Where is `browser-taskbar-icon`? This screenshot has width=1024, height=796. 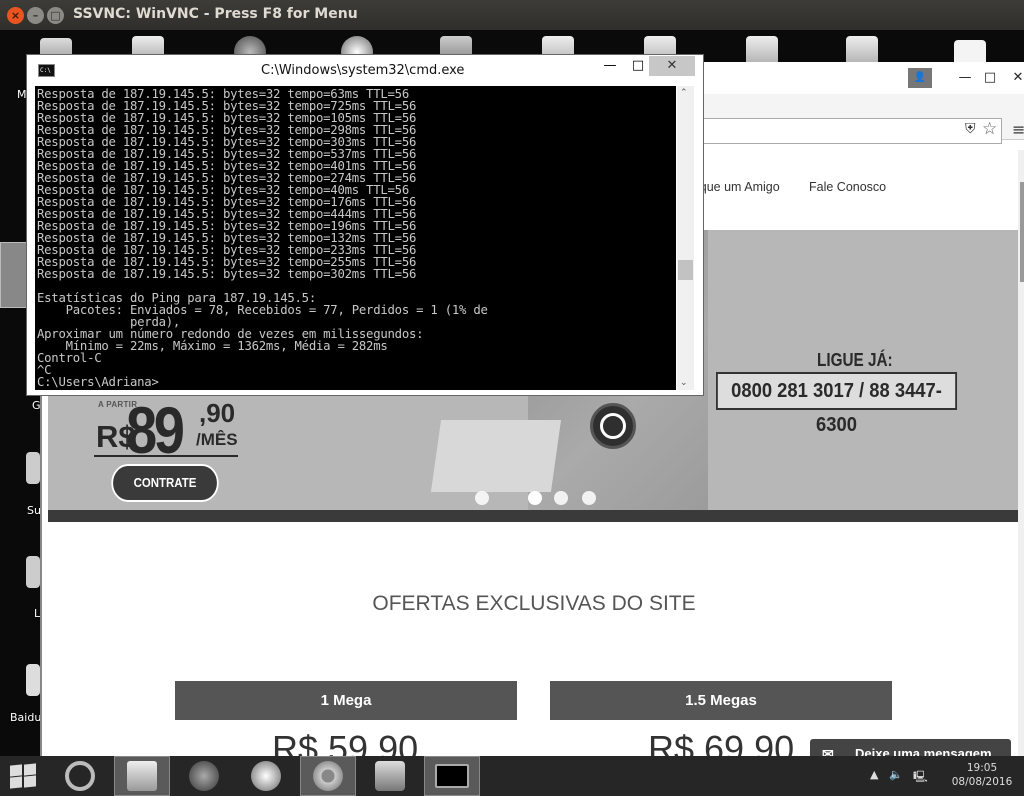 browser-taskbar-icon is located at coordinates (266, 776).